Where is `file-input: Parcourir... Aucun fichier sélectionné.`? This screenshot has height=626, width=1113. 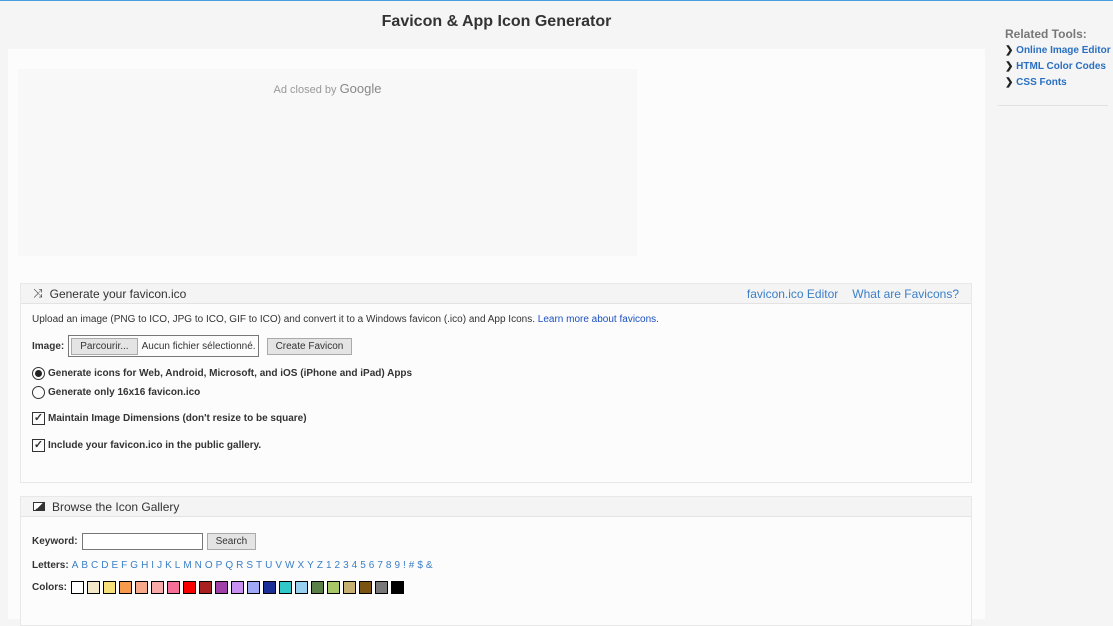
file-input: Parcourir... Aucun fichier sélectionné. is located at coordinates (163, 346).